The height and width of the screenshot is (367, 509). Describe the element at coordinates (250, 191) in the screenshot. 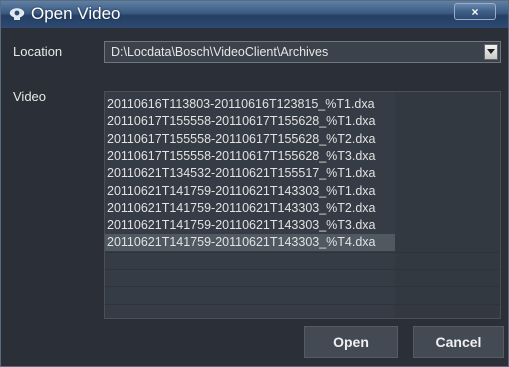

I see `list-item: 20110621T141759-20110621T143303_%T1.dxa` at that location.